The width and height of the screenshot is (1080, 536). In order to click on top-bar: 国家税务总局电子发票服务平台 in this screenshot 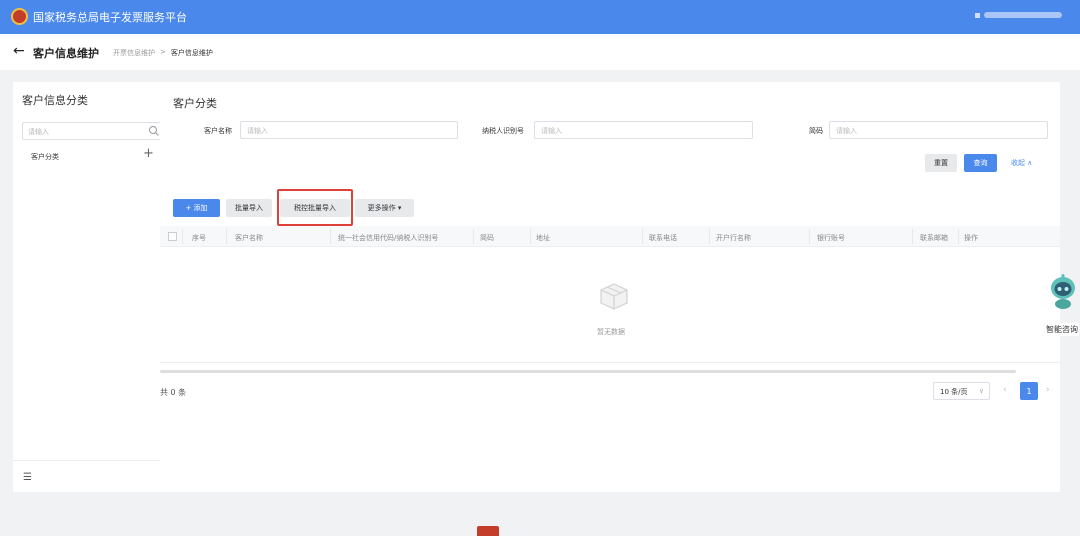, I will do `click(540, 17)`.